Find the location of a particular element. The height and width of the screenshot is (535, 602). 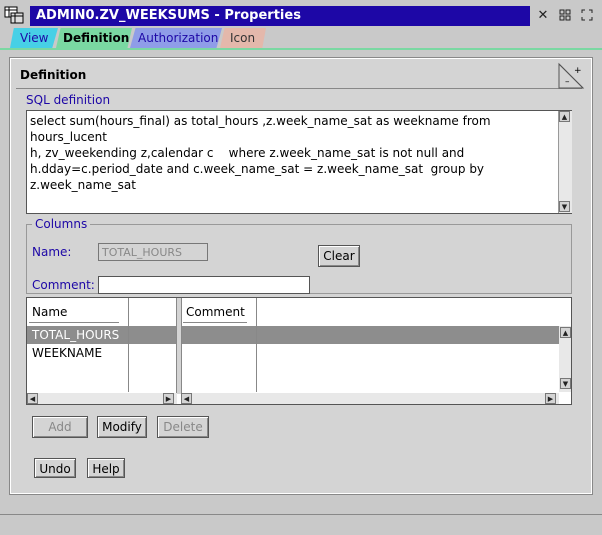

column-name-label: Name: is located at coordinates (52, 252).